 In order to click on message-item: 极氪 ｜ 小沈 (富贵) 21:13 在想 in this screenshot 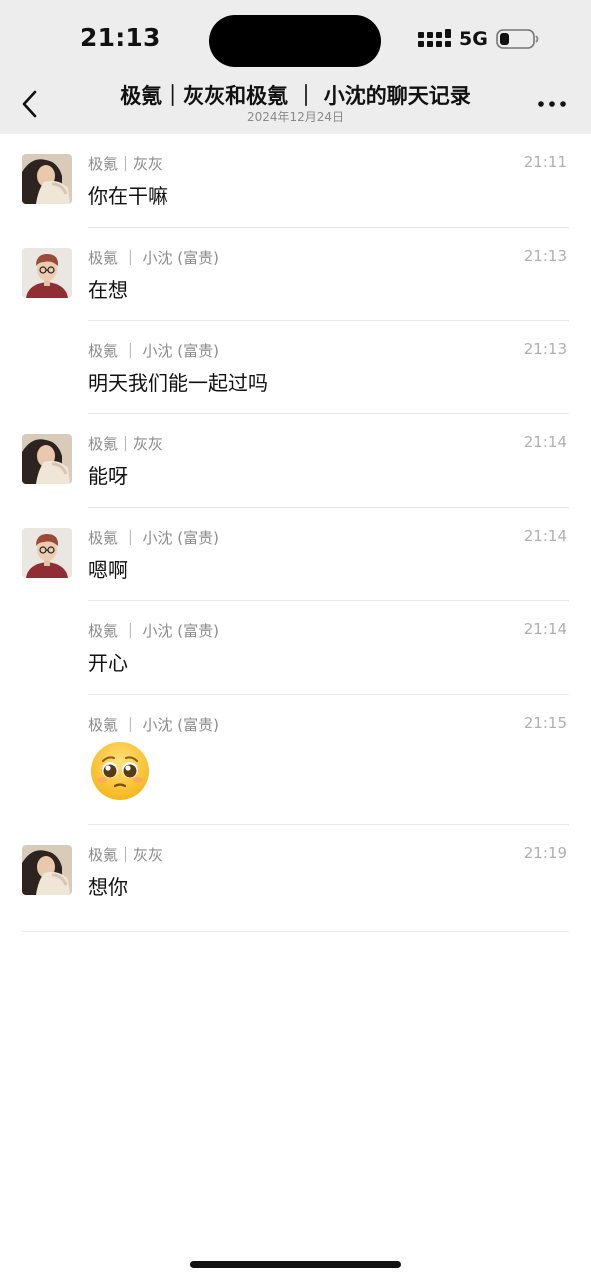, I will do `click(295, 274)`.